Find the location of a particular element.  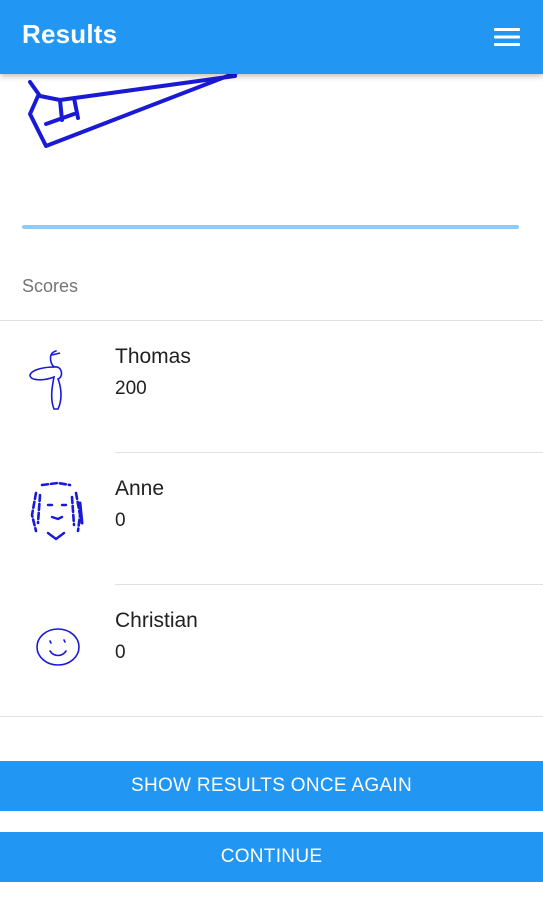

list-item: Christian 0 is located at coordinates (271, 651).